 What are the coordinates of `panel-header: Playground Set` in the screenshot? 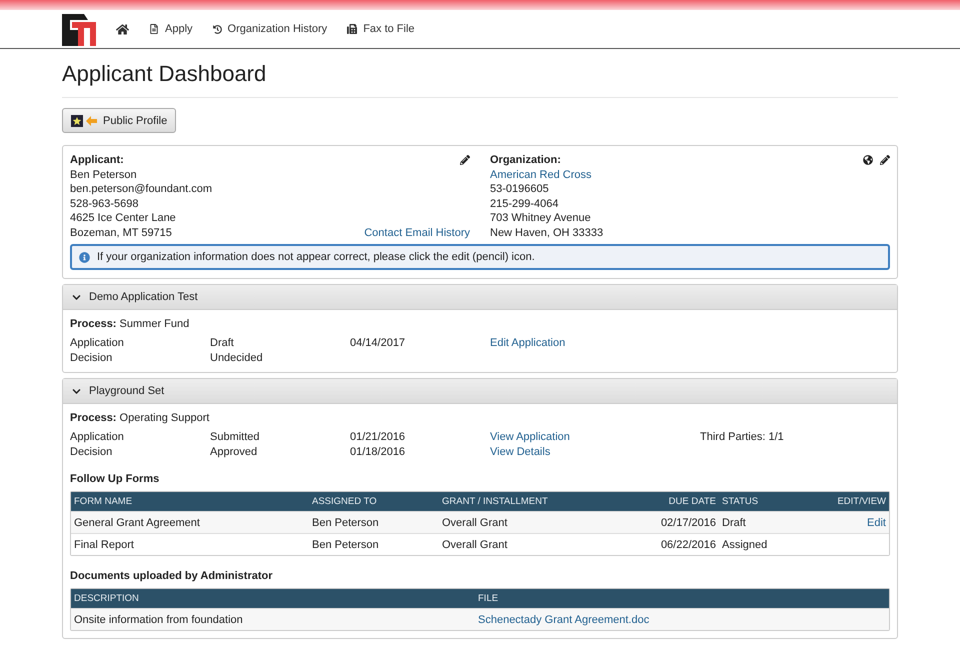 It's located at (480, 391).